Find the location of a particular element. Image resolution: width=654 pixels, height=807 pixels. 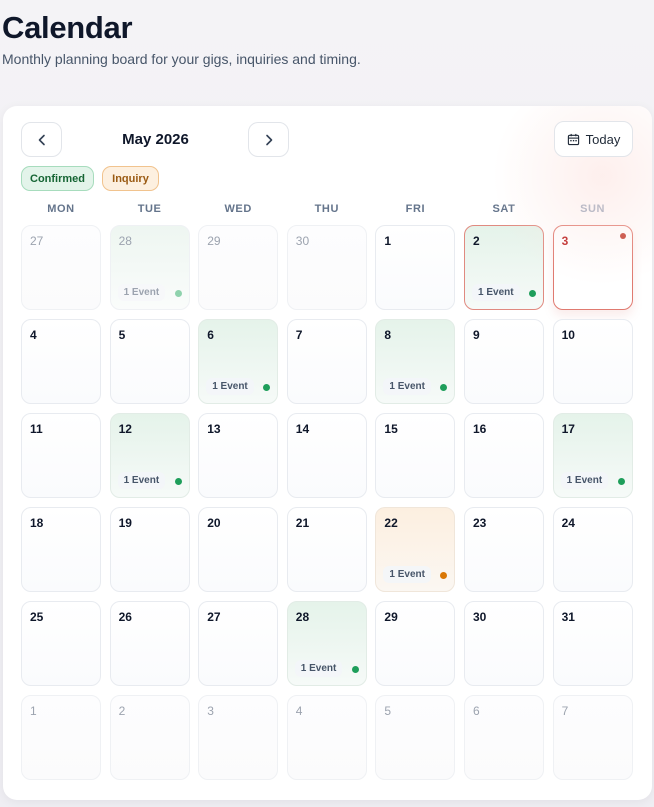

calendar-icon is located at coordinates (573, 139).